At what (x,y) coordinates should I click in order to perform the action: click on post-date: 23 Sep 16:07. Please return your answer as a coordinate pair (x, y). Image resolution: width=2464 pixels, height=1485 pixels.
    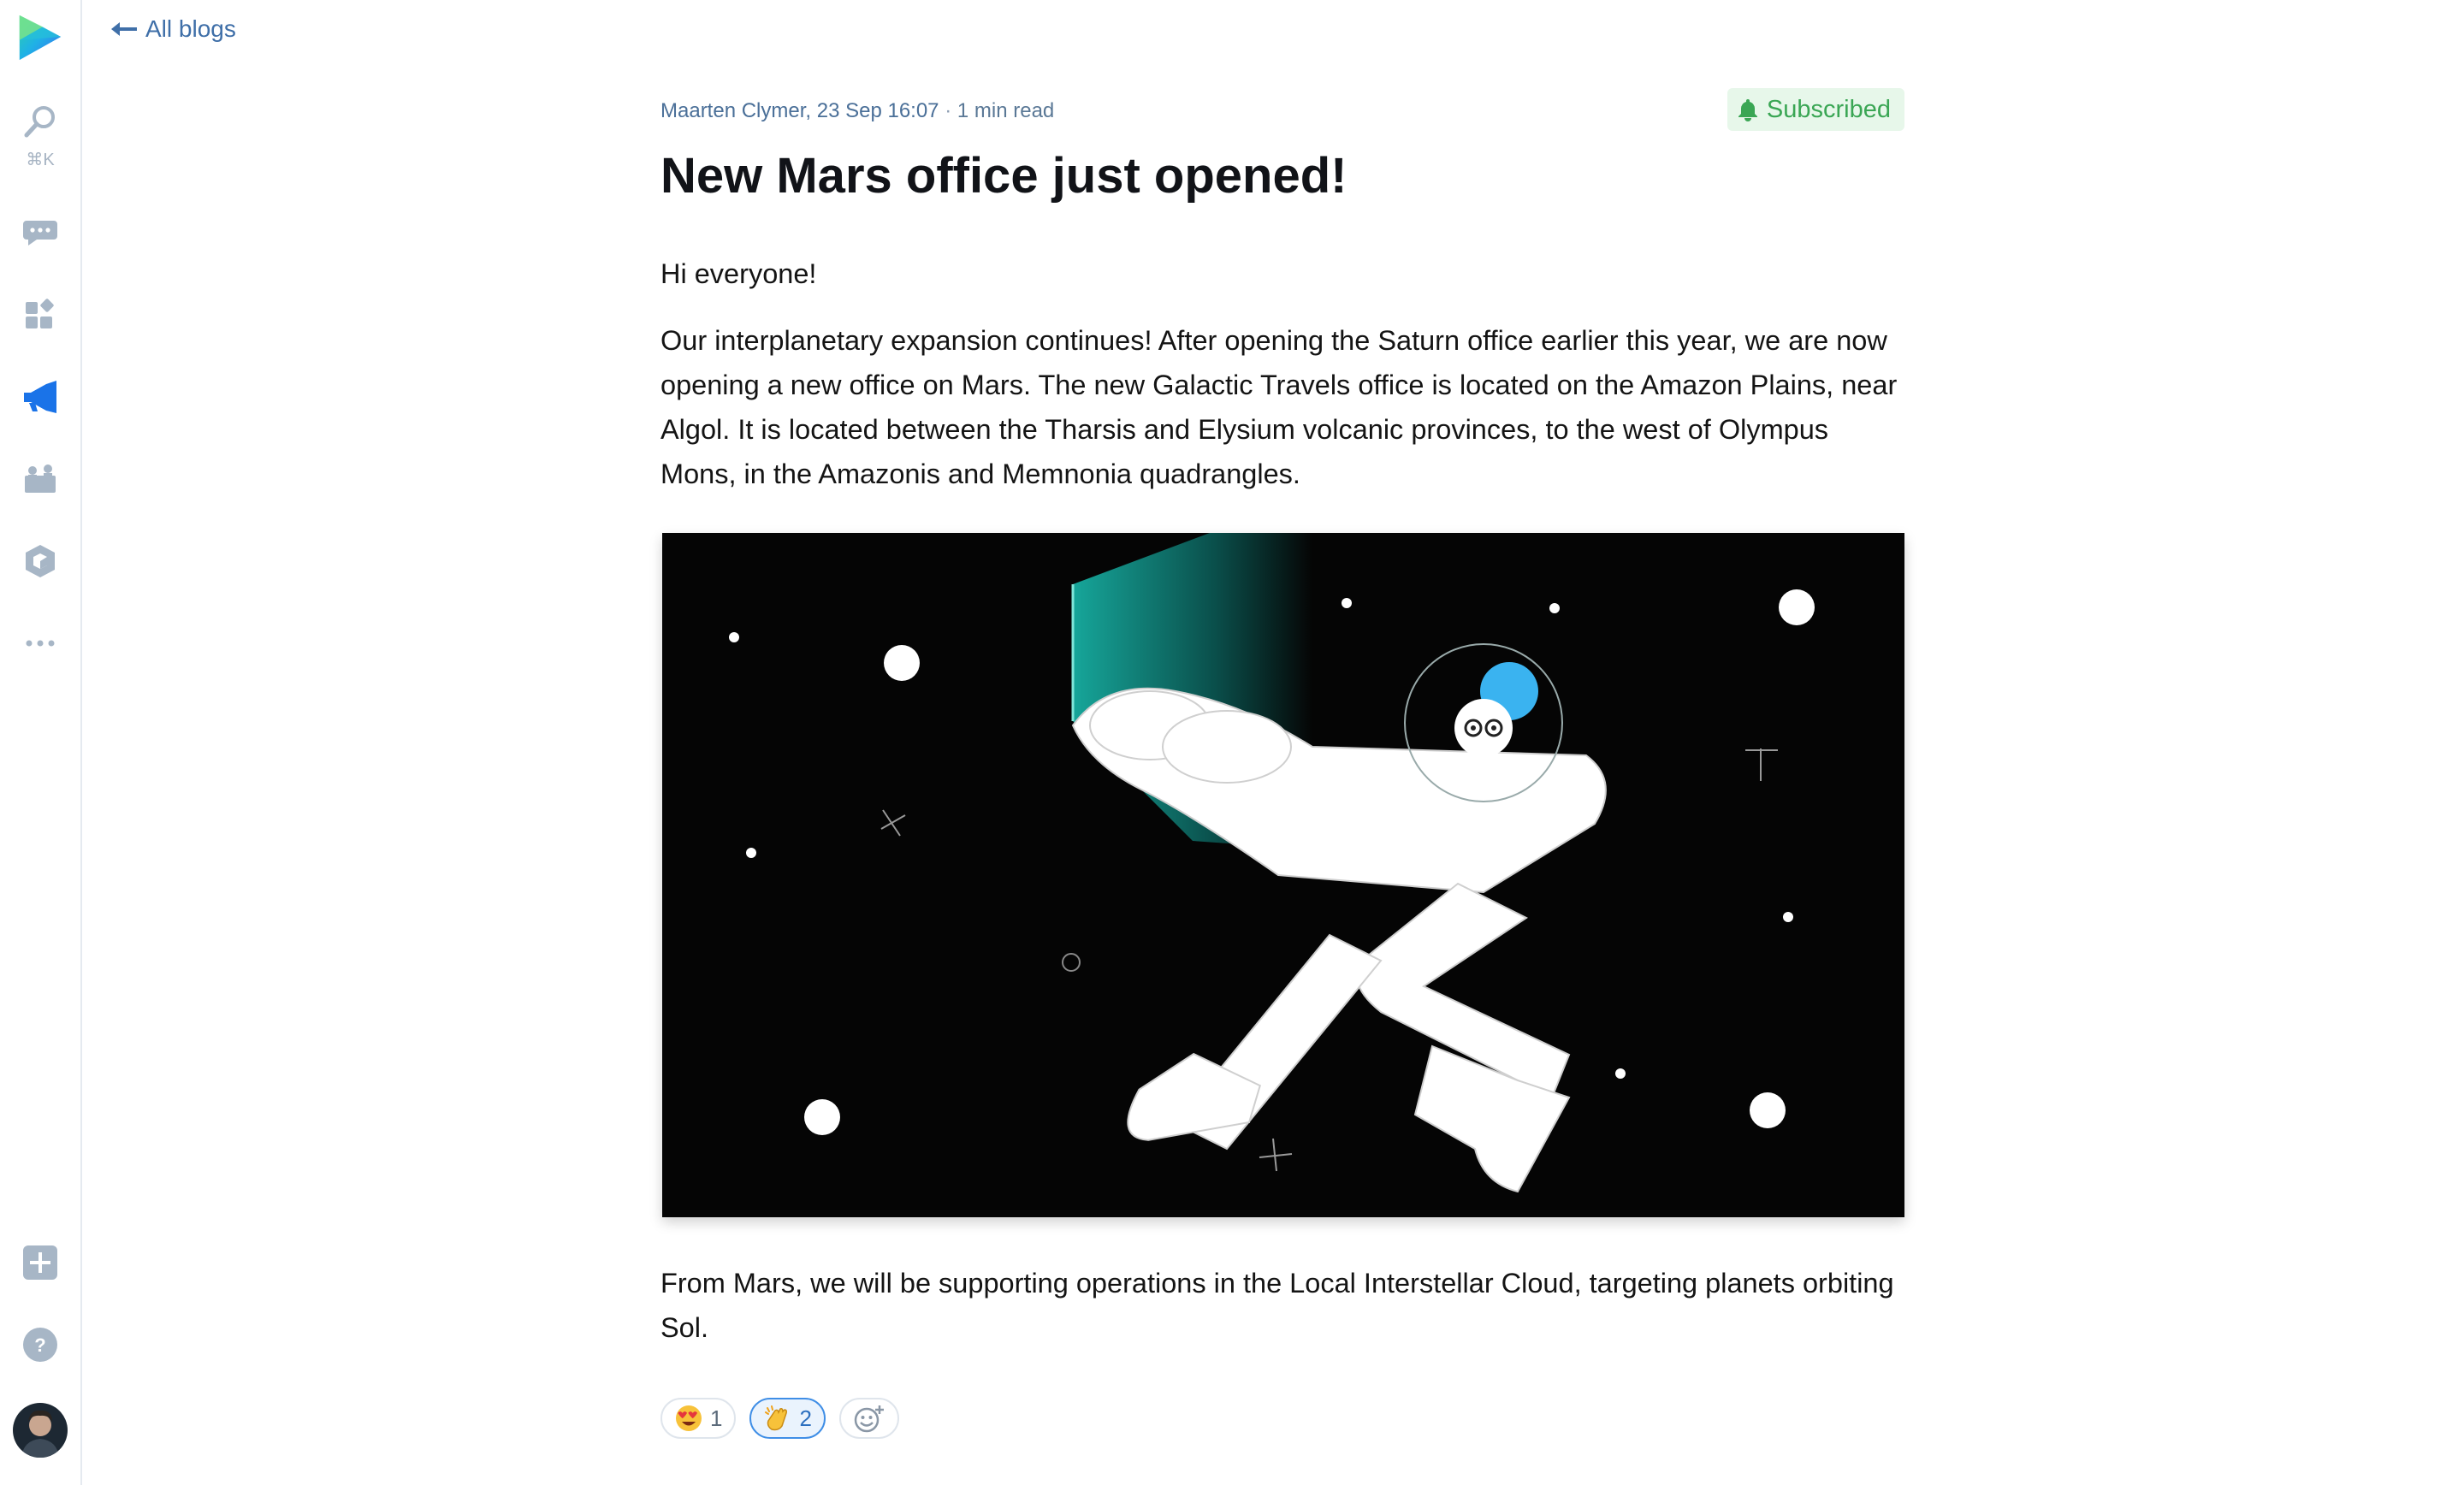
    Looking at the image, I should click on (877, 110).